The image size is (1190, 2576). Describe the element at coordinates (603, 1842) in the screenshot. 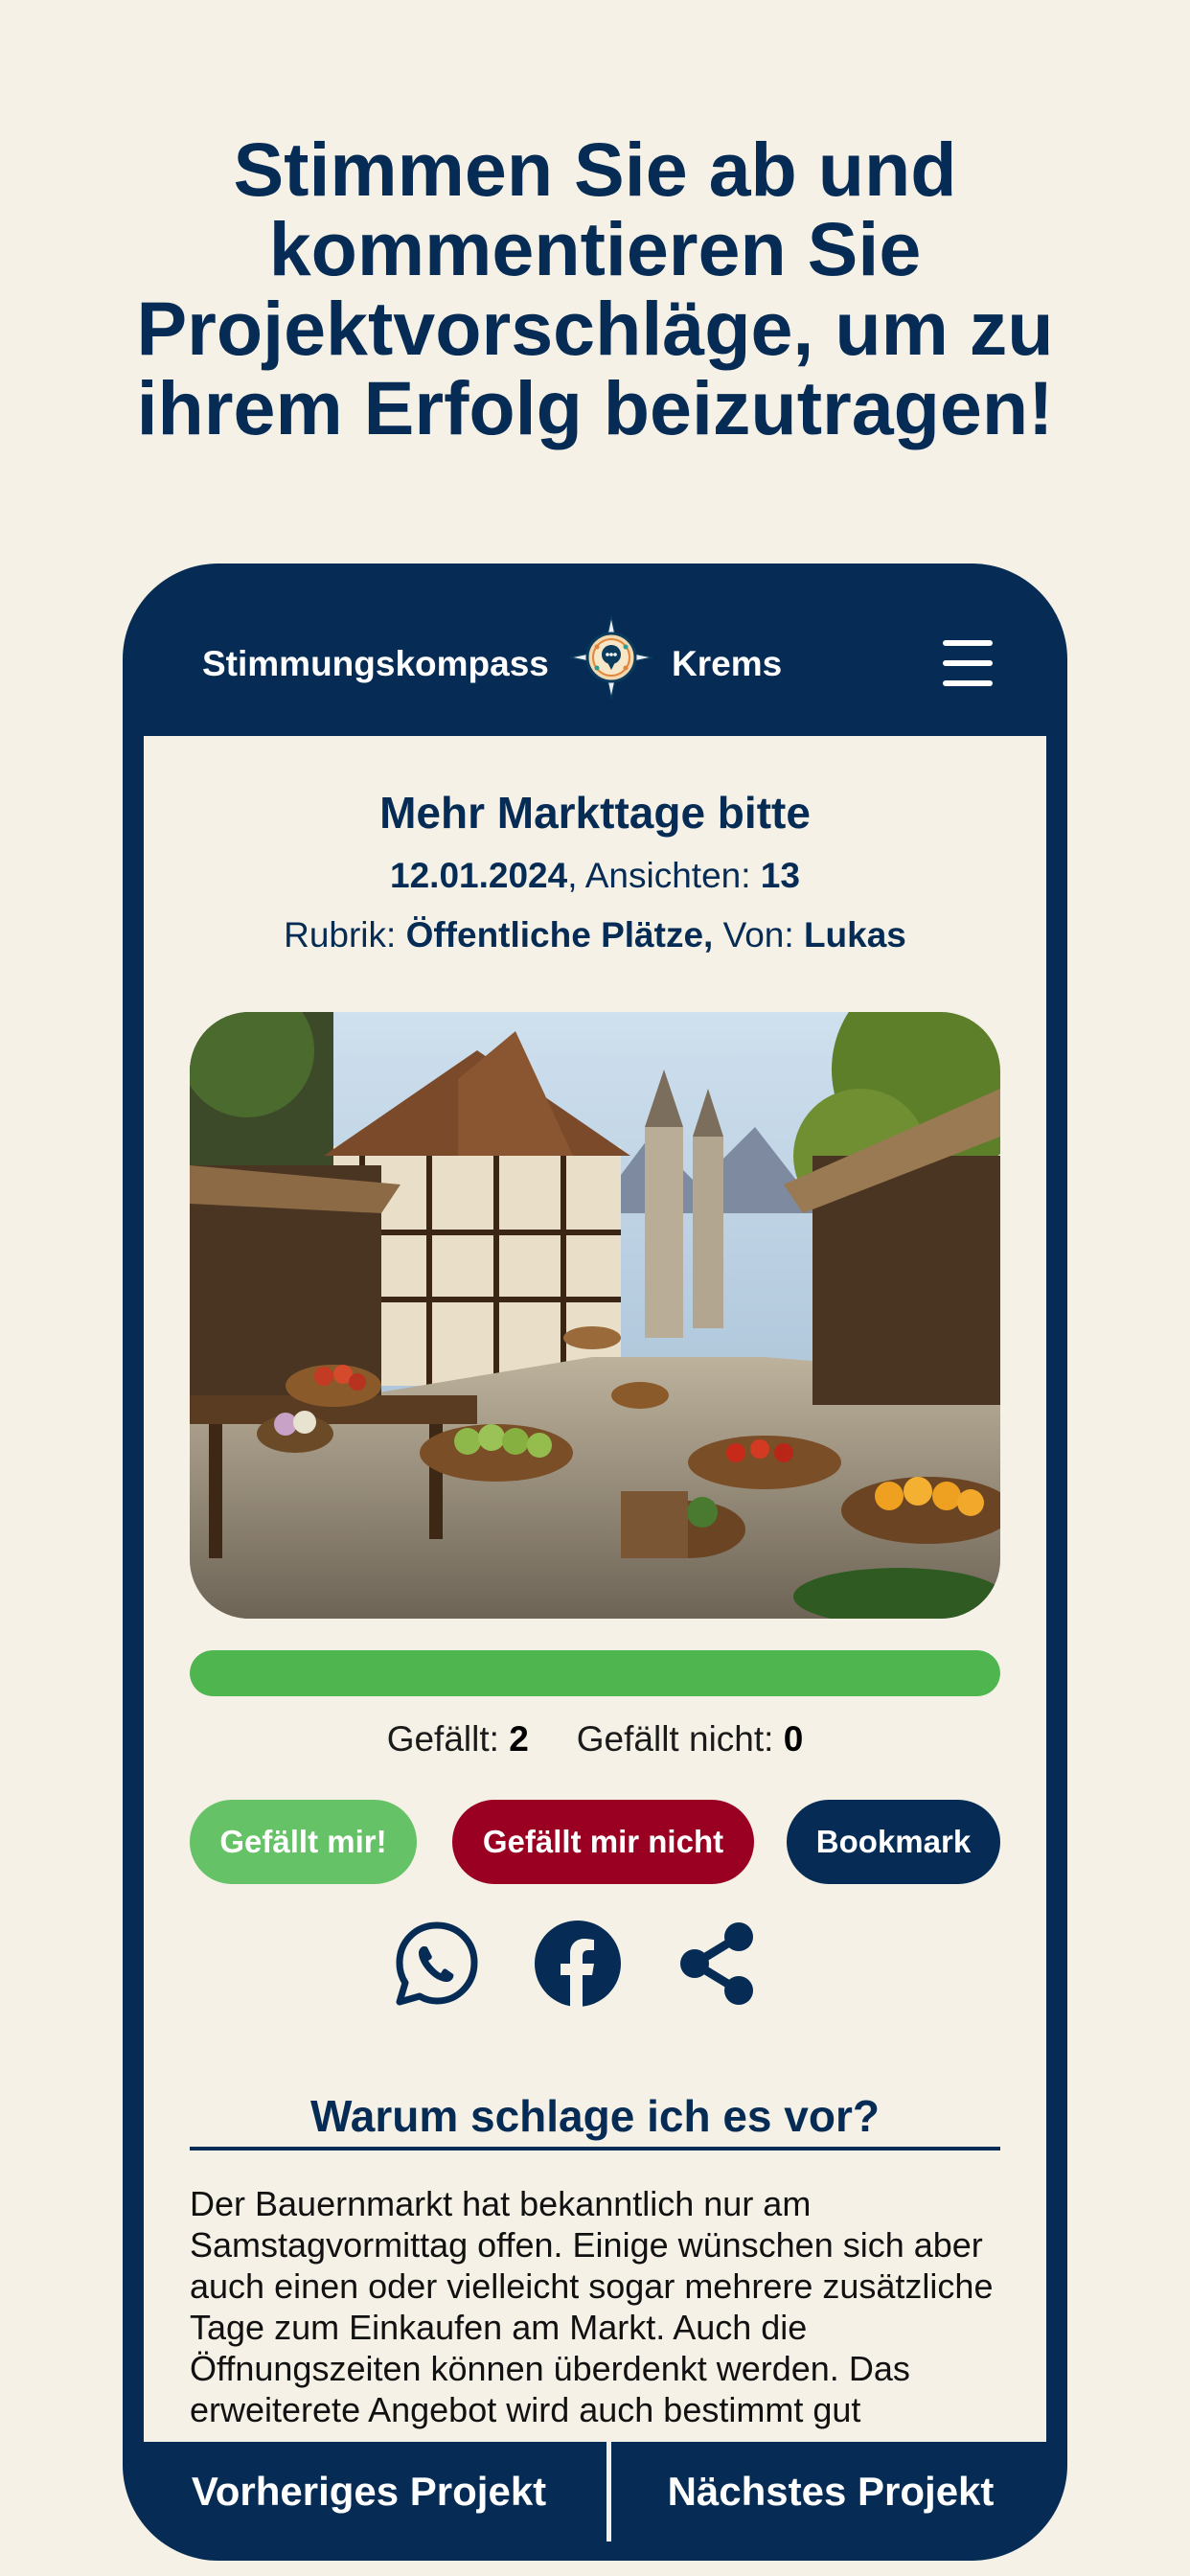

I see `dislike-button: Gefällt mir nicht` at that location.